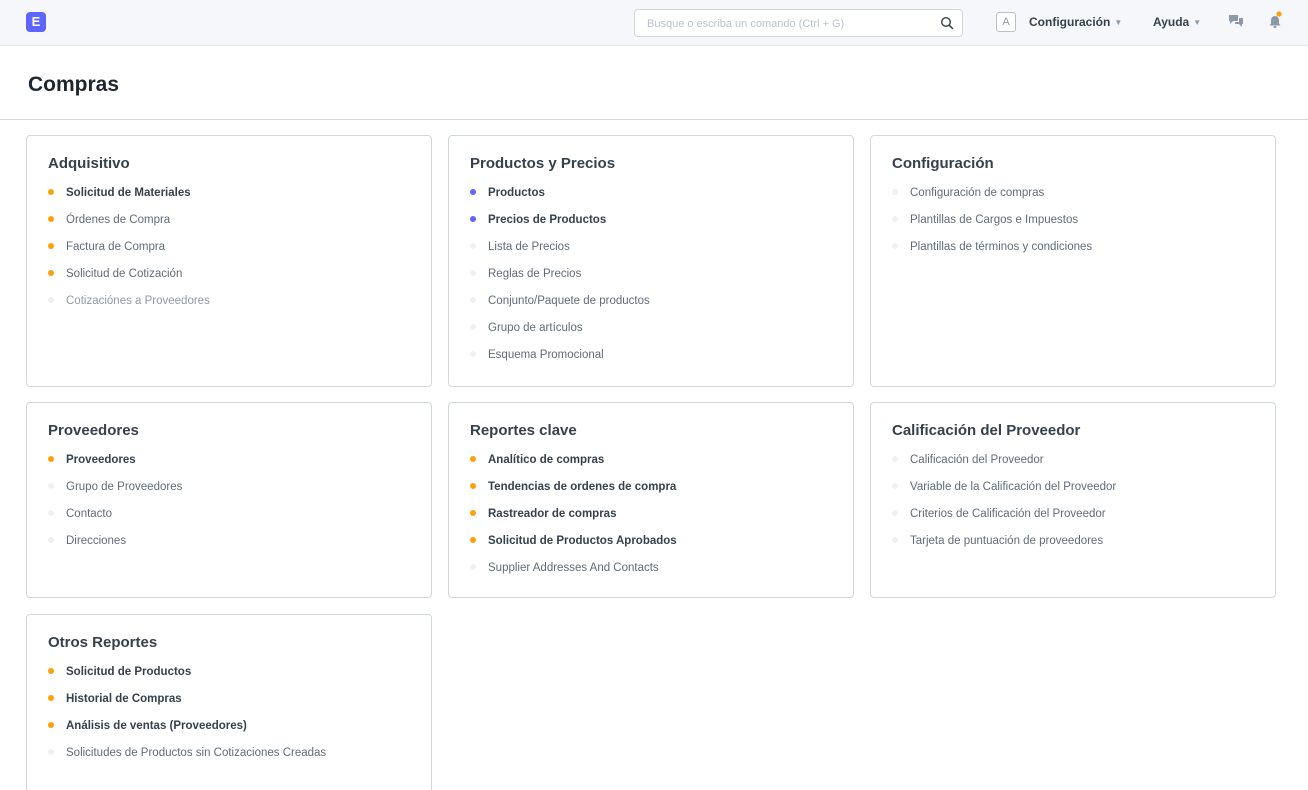 This screenshot has width=1308, height=790. Describe the element at coordinates (229, 546) in the screenshot. I see `link-direcciones: Direcciones` at that location.